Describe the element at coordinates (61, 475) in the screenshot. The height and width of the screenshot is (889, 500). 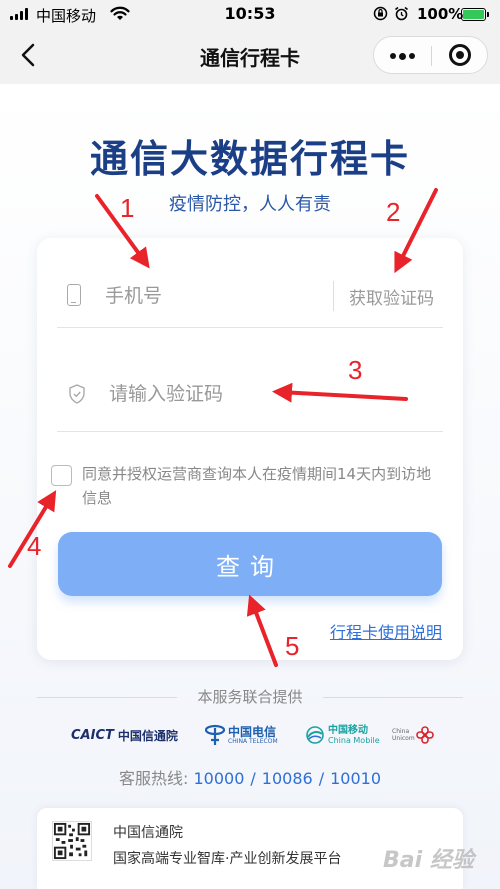
I see `agreement-checkbox` at that location.